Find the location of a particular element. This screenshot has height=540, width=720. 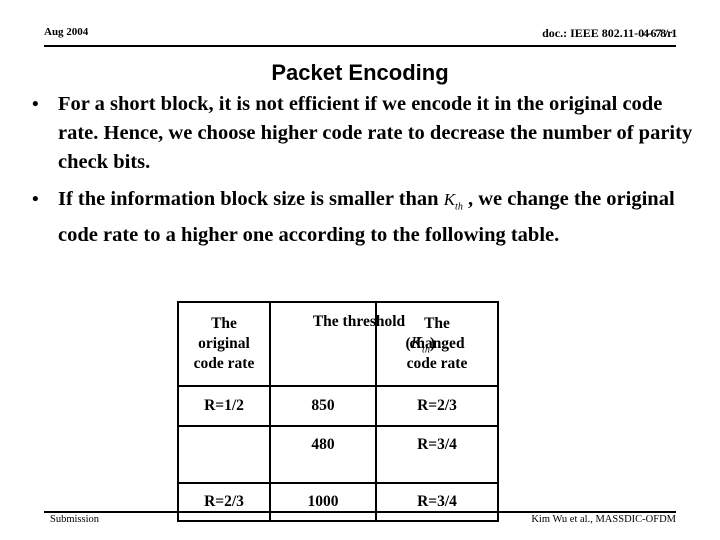

page-title: Packet Encoding is located at coordinates (360, 72).